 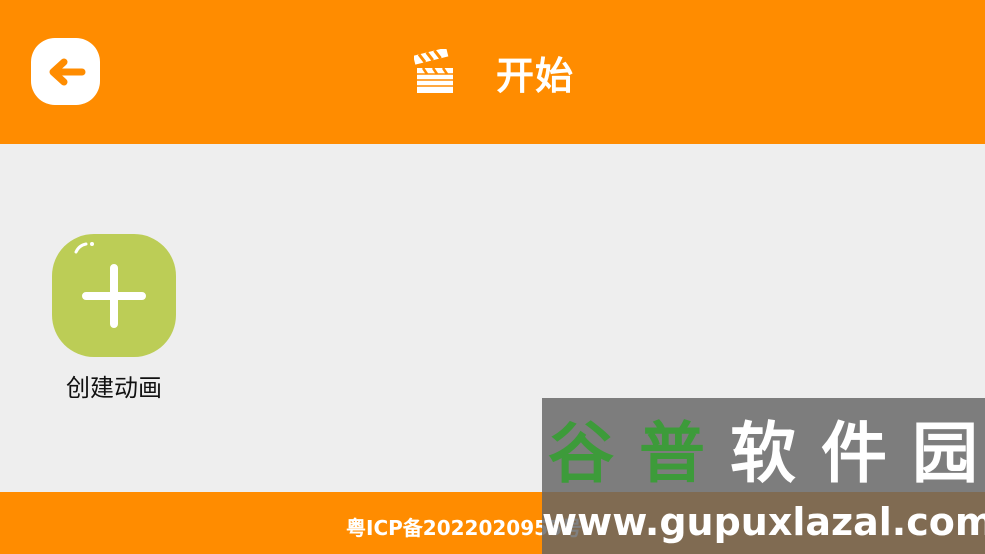 I want to click on plus-icon, so click(x=110, y=285).